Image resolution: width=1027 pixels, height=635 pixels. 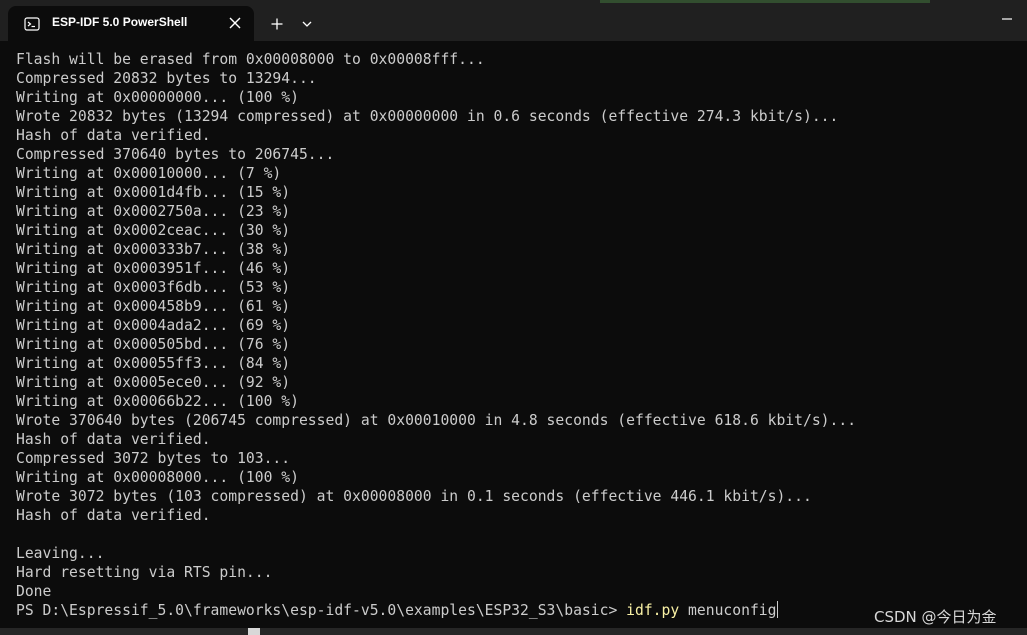 What do you see at coordinates (153, 268) in the screenshot?
I see `output-line: Writing at 0x0003951f... (46 %)` at bounding box center [153, 268].